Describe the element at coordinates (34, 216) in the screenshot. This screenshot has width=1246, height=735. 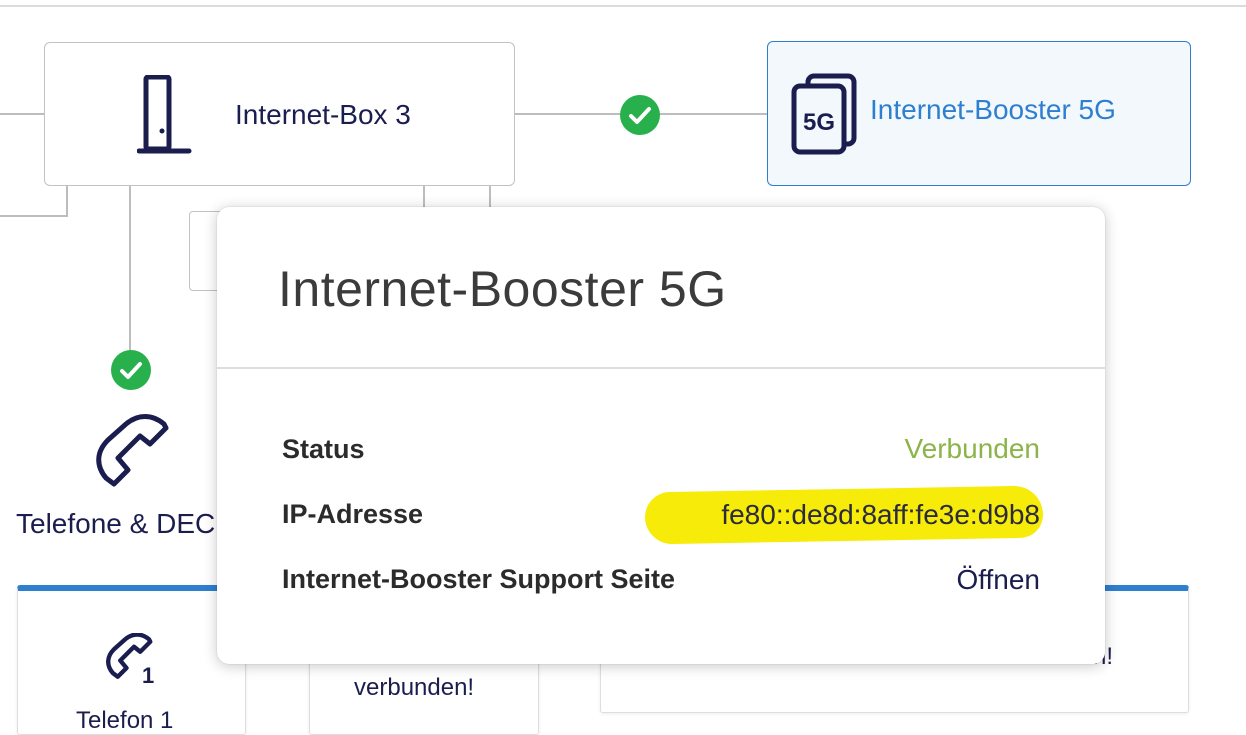
I see `connection-line-left-bottom` at that location.